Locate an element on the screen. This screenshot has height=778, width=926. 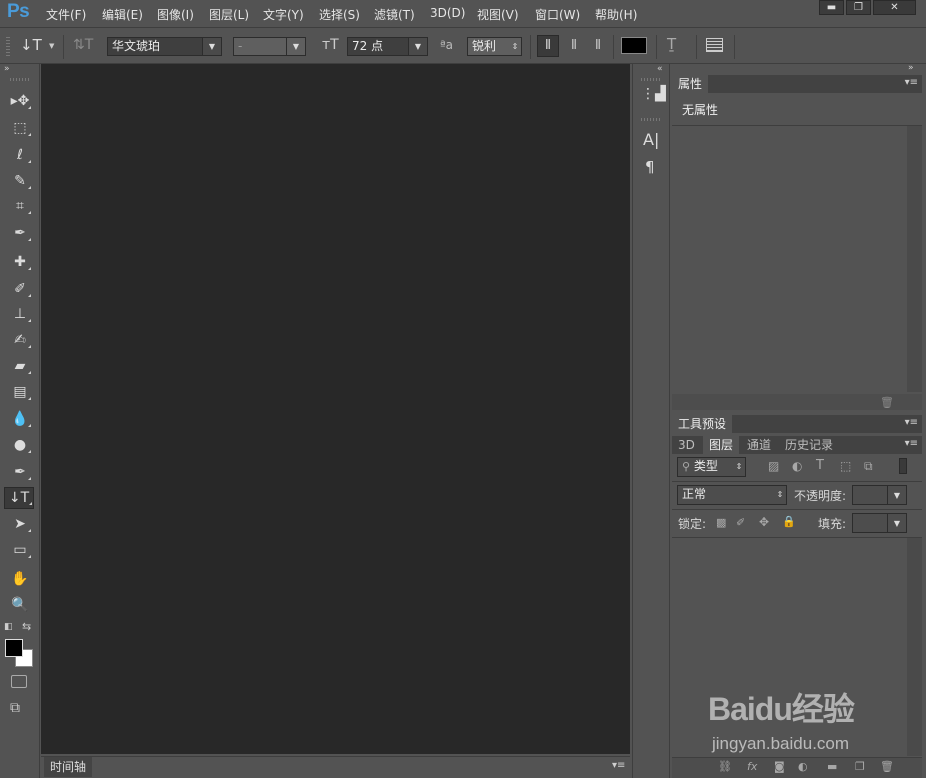
history-brush-tool: ✍ is located at coordinates (20, 340).